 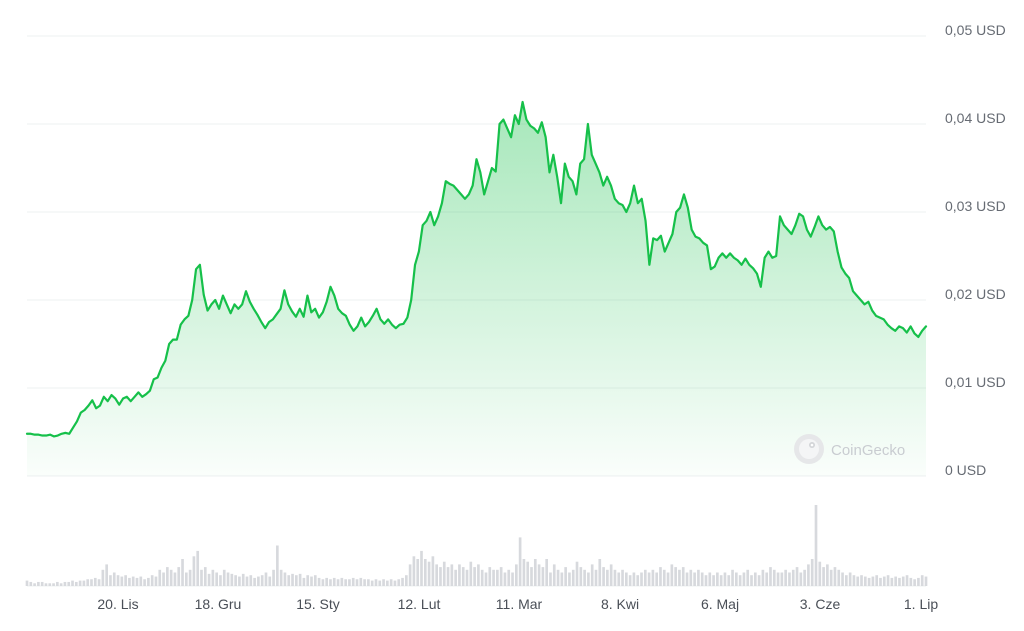 I want to click on x-tick-label: 3. Cze, so click(x=820, y=604).